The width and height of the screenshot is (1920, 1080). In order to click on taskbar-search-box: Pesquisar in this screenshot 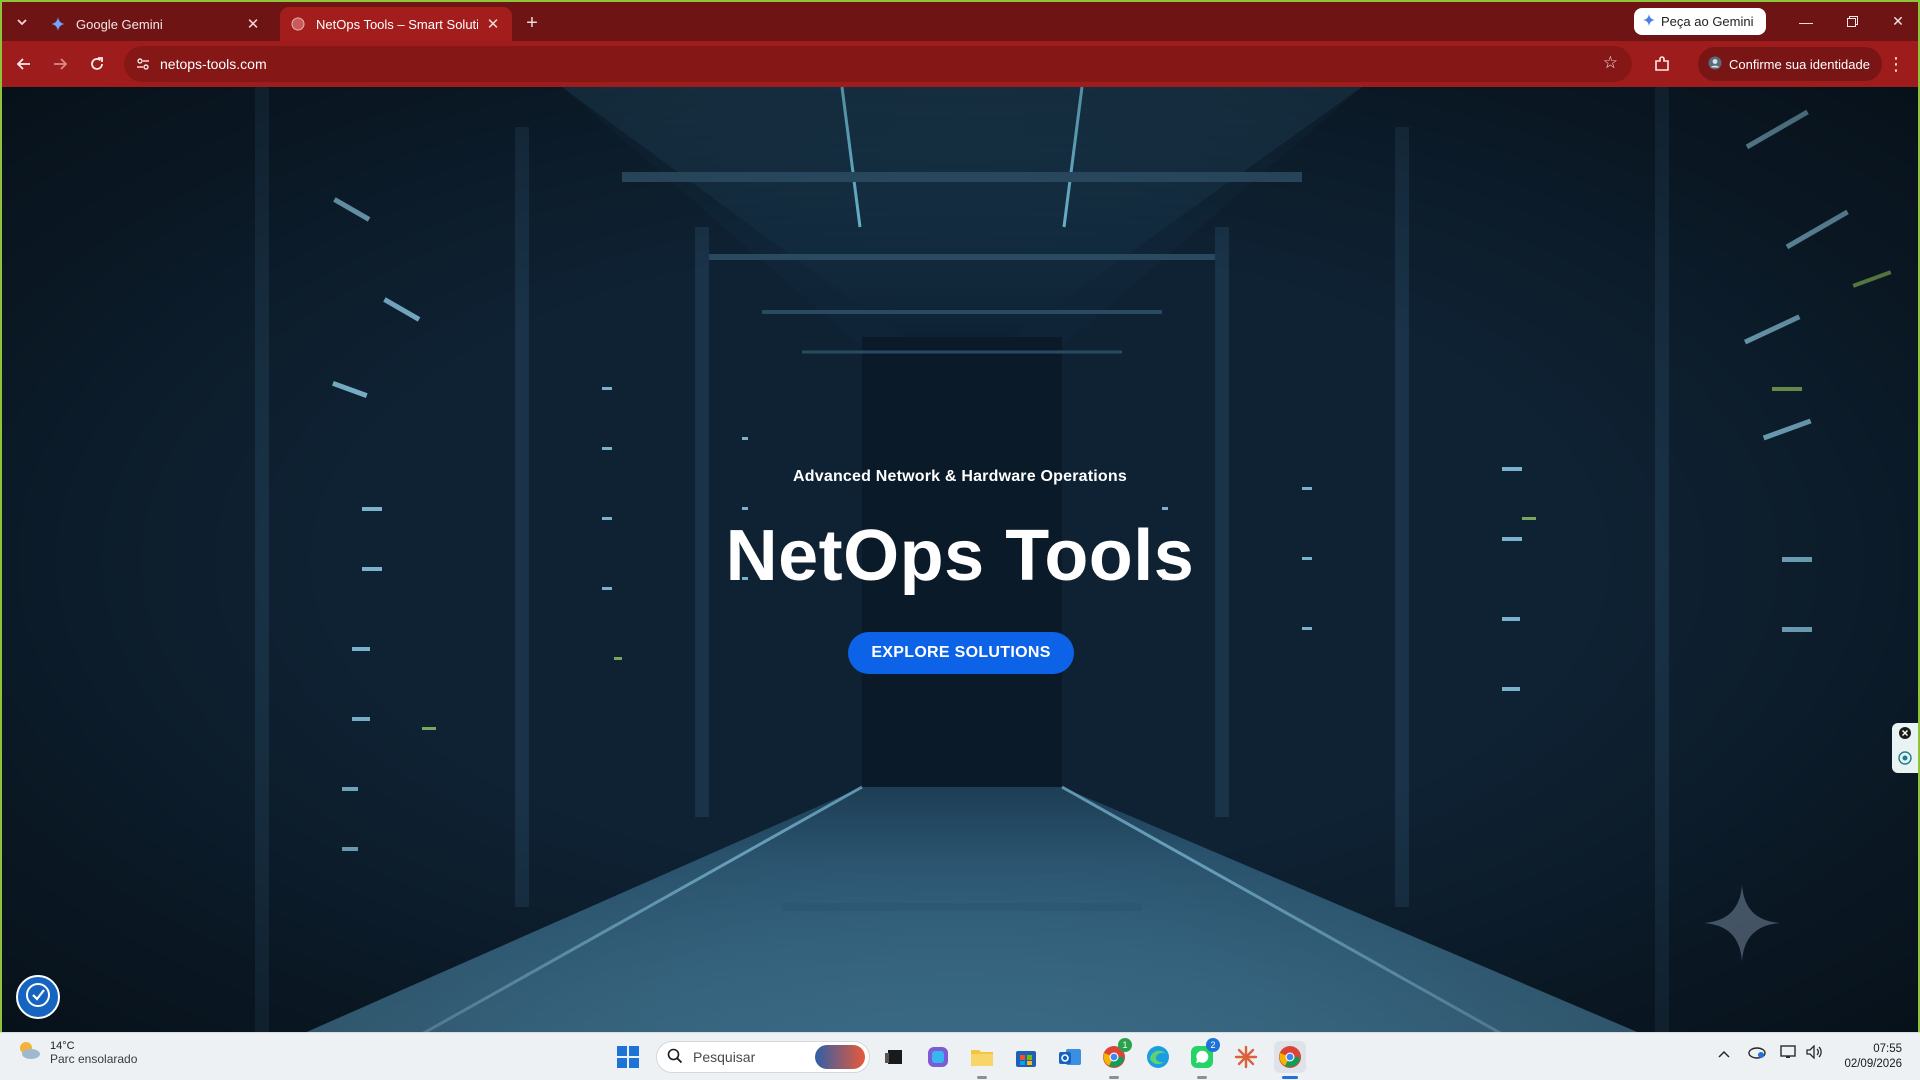, I will do `click(763, 1057)`.